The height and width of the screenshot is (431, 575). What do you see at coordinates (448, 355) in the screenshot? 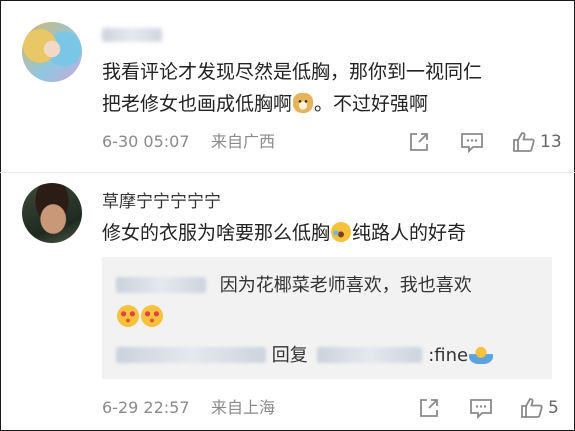
I see `reply-text: :fine` at bounding box center [448, 355].